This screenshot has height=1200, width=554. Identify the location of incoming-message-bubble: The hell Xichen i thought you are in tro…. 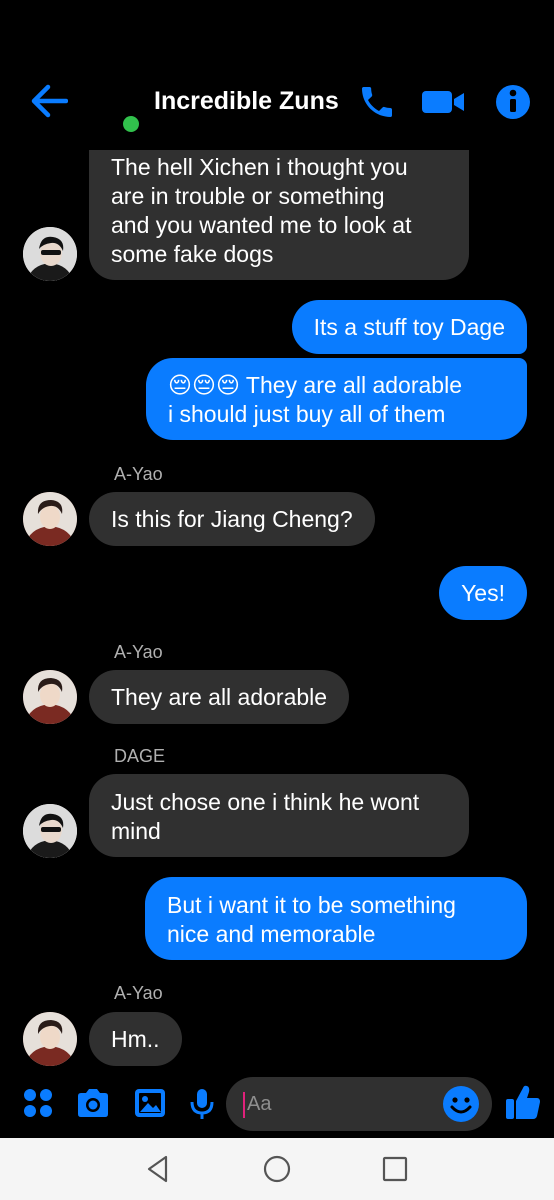
(279, 209).